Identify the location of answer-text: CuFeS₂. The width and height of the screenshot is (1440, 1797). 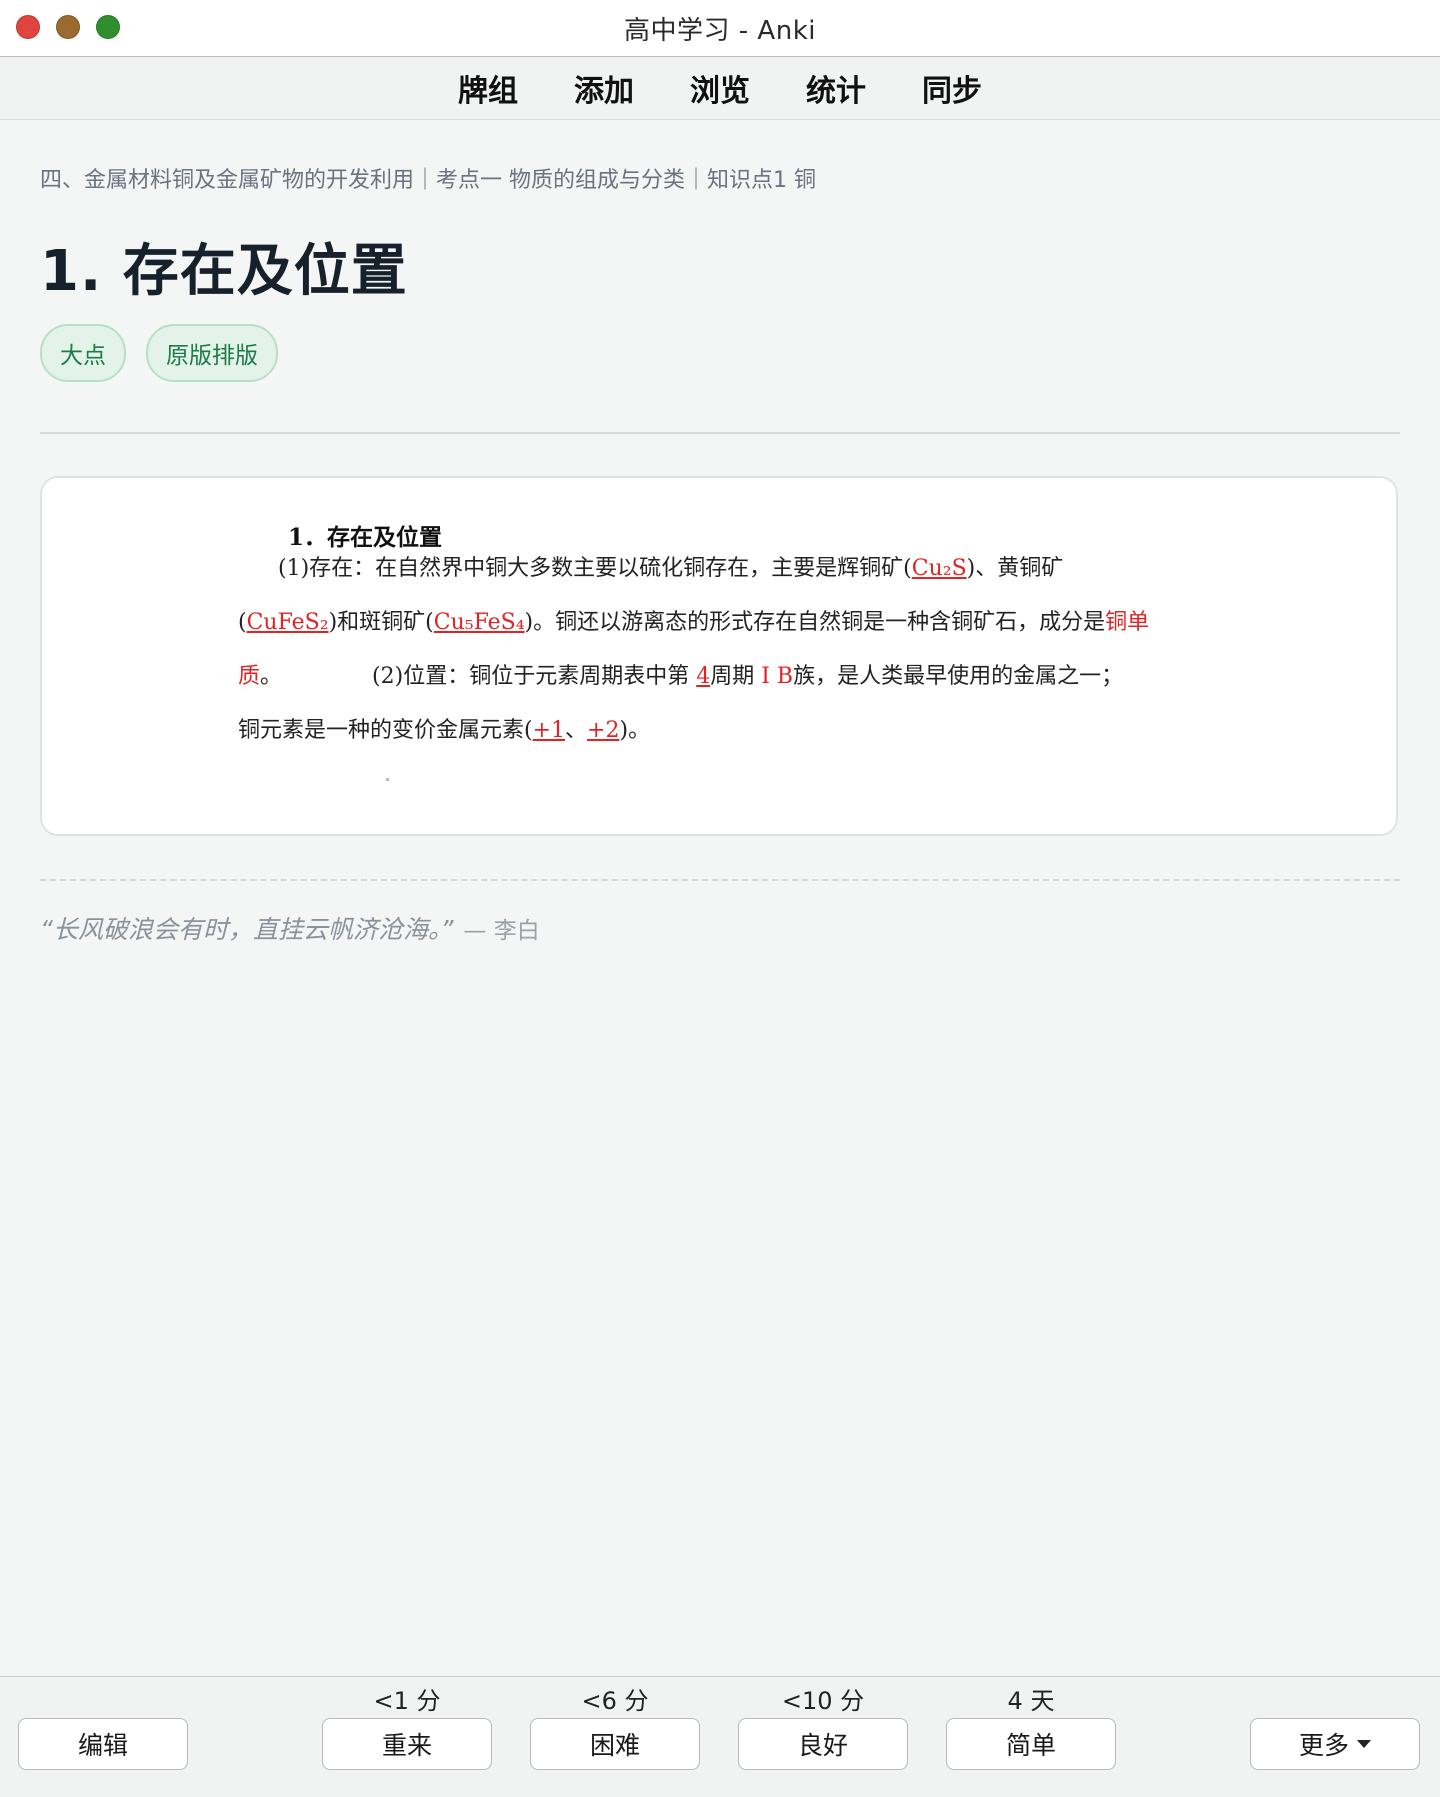
(287, 622).